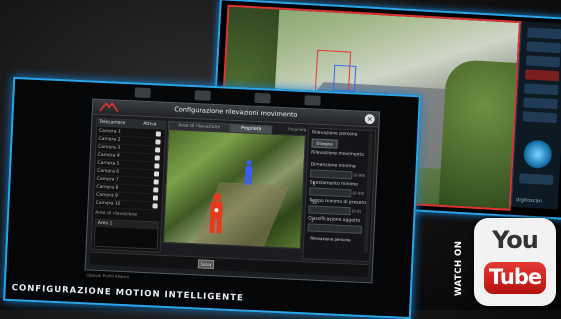  Describe the element at coordinates (334, 232) in the screenshot. I see `classification-select: Rilevazione persone` at that location.